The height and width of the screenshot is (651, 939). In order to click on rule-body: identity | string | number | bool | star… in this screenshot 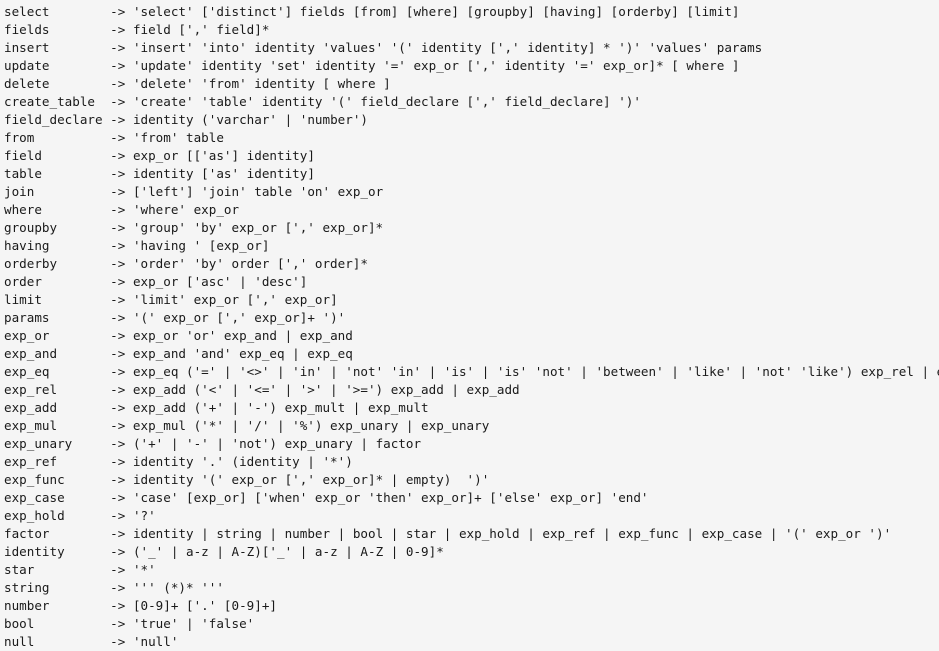, I will do `click(512, 533)`.